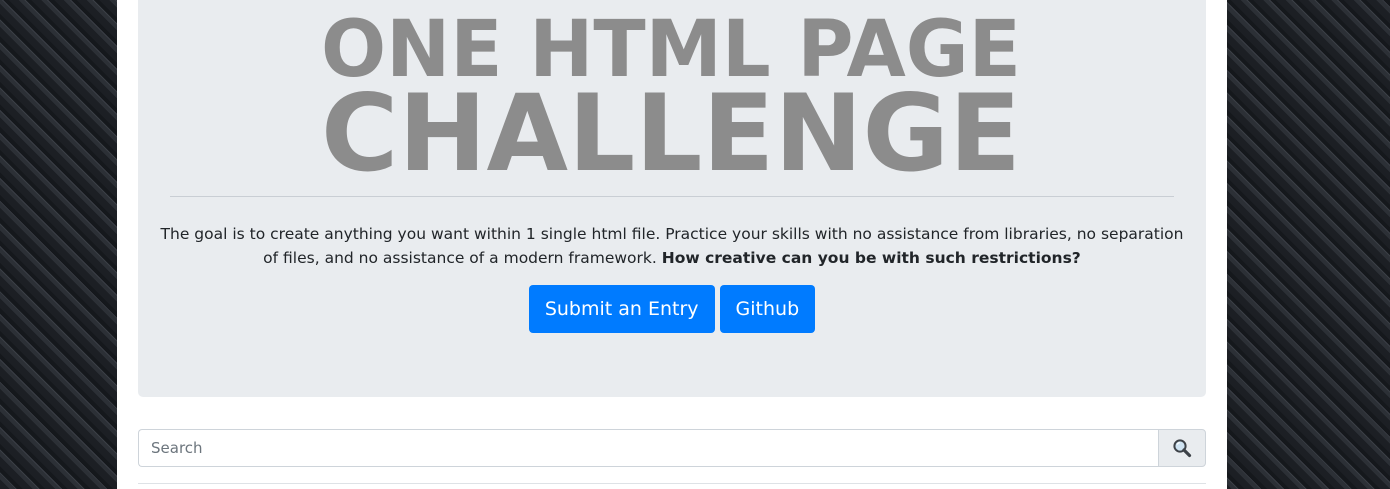  Describe the element at coordinates (671, 122) in the screenshot. I see `logo-line-2: CHALLENGE` at that location.